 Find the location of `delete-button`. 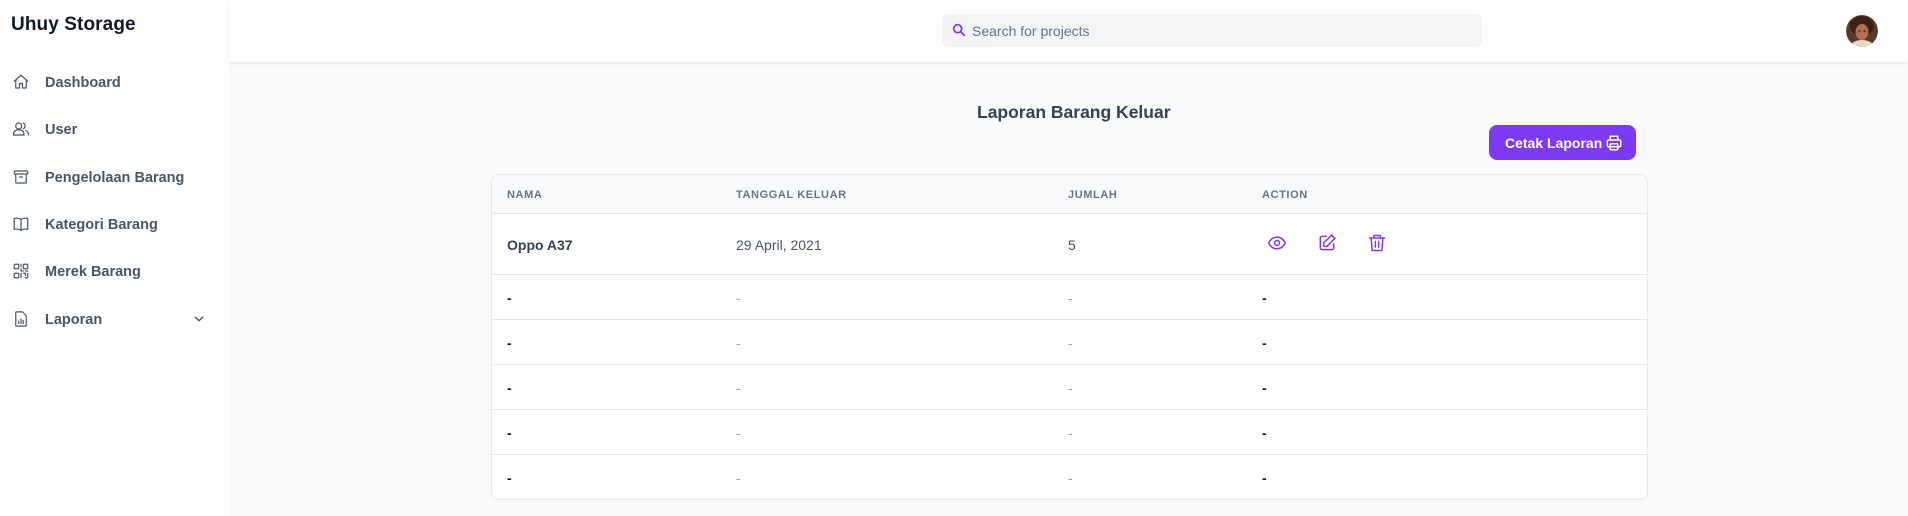

delete-button is located at coordinates (1377, 245).